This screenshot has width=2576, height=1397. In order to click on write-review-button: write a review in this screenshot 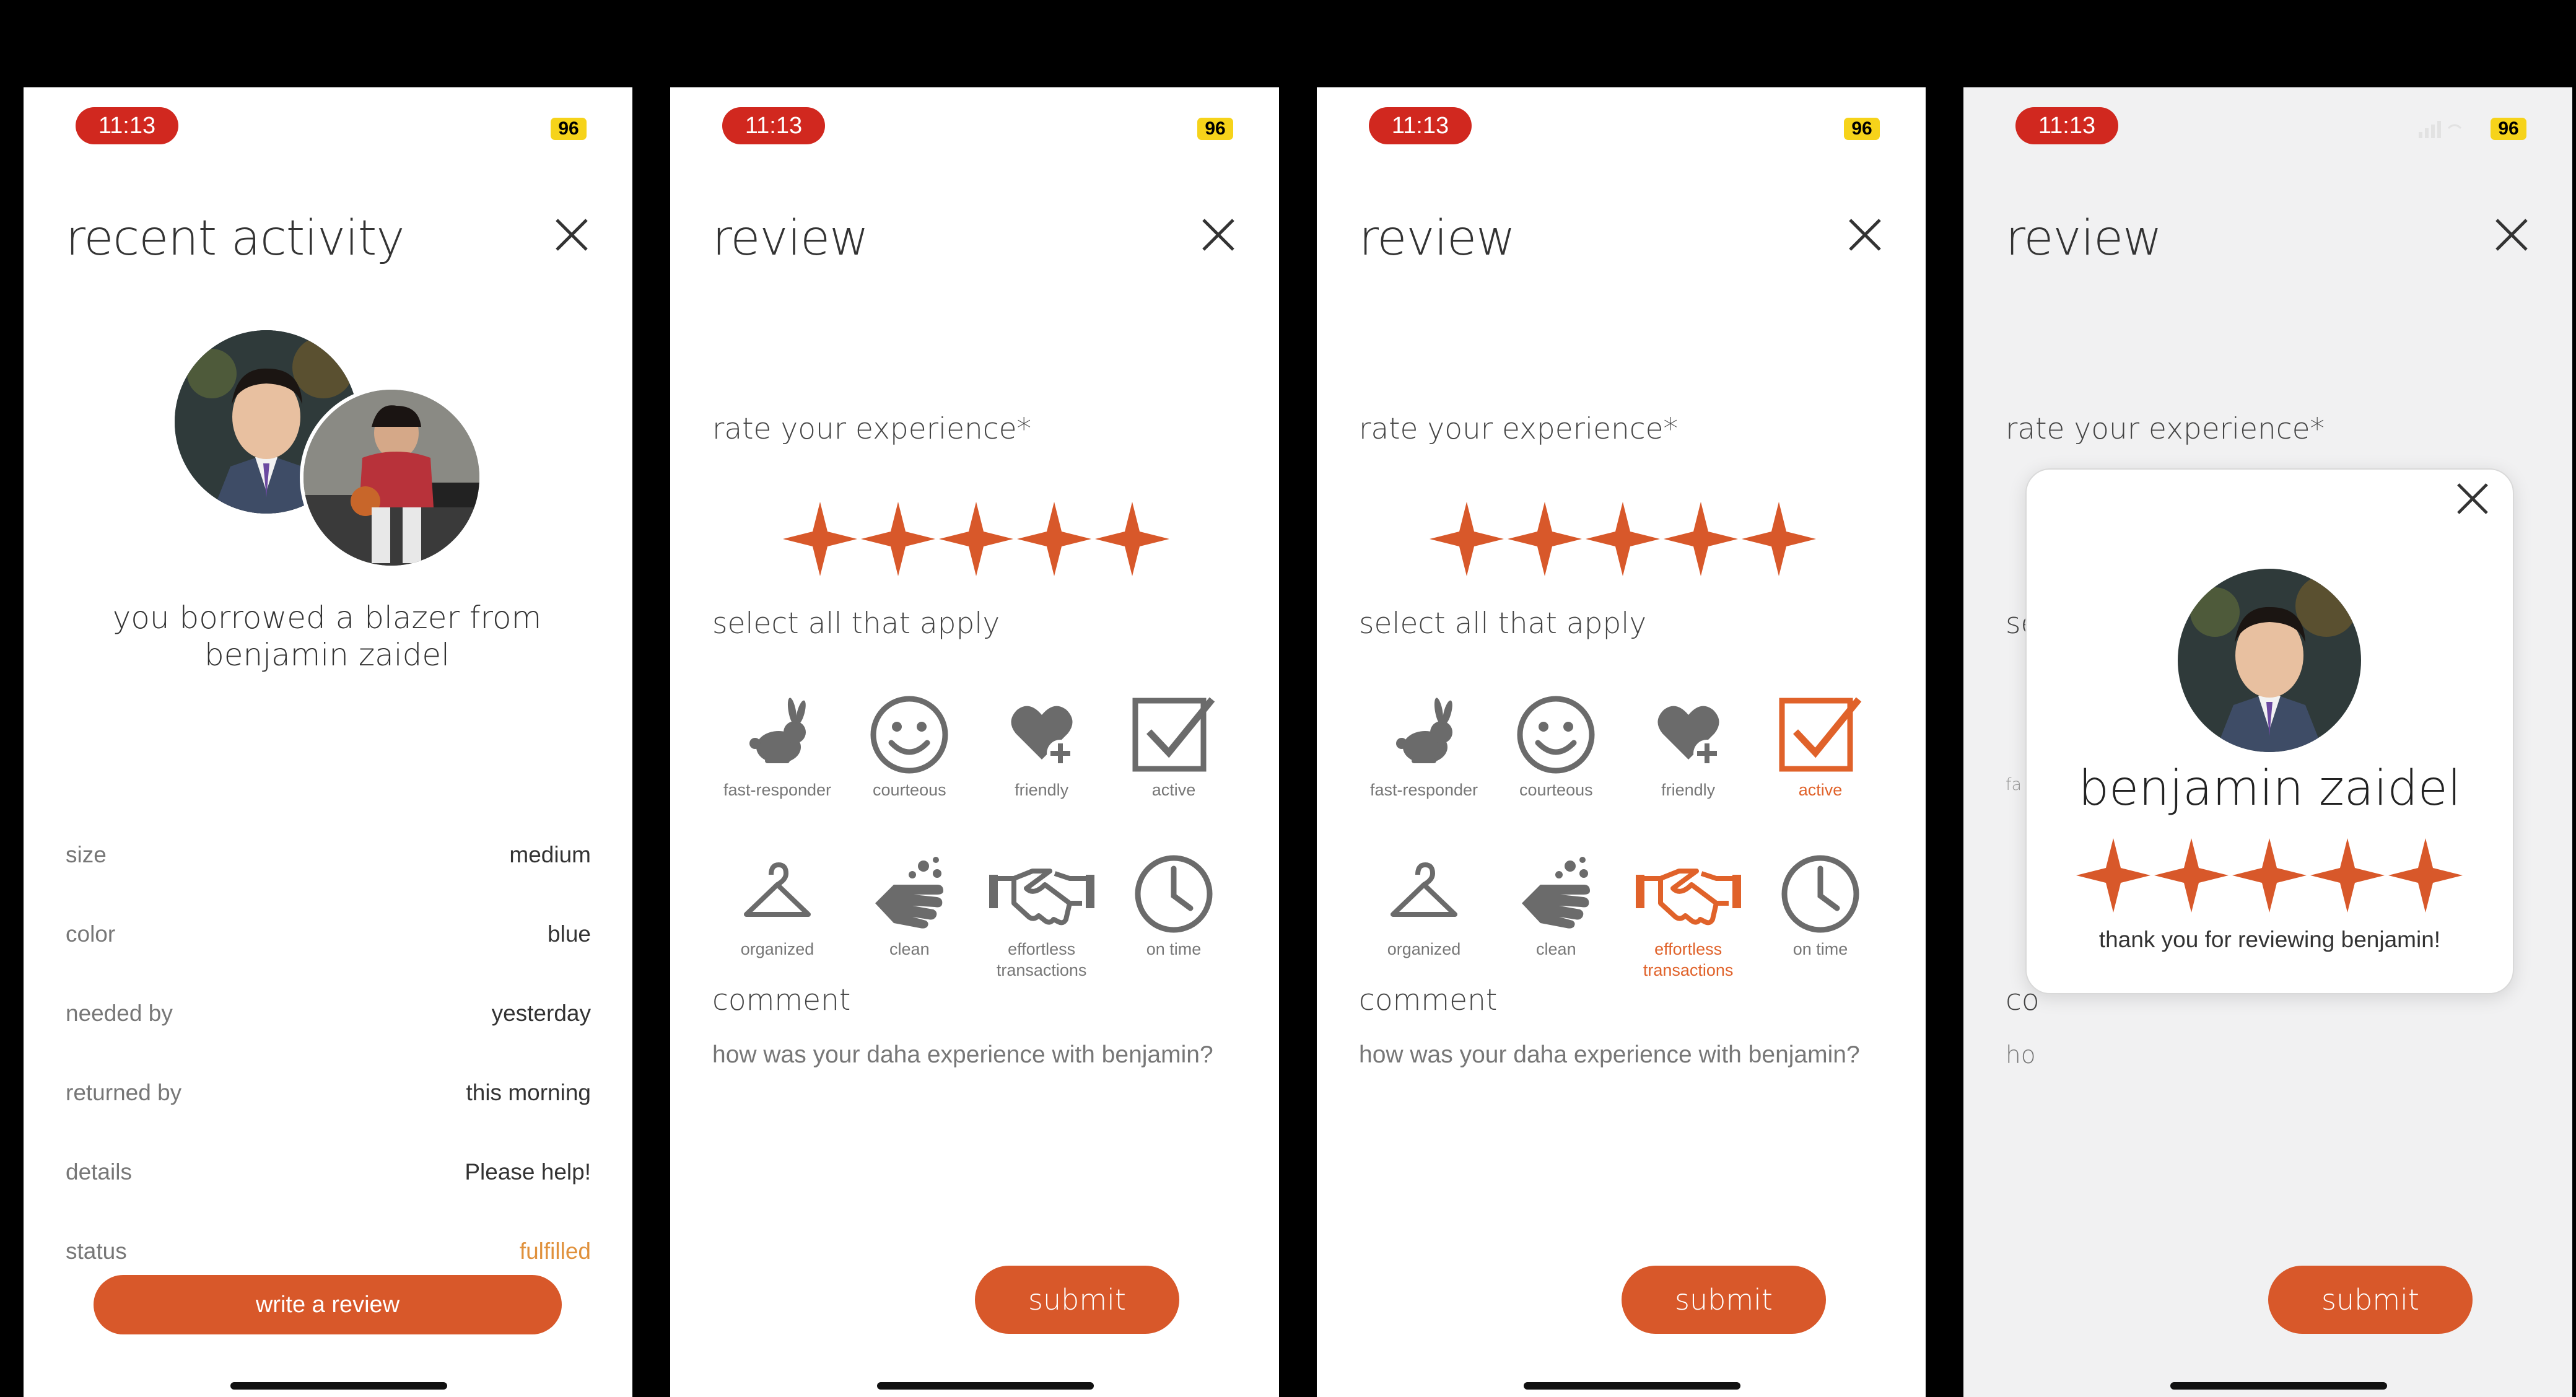, I will do `click(328, 1304)`.